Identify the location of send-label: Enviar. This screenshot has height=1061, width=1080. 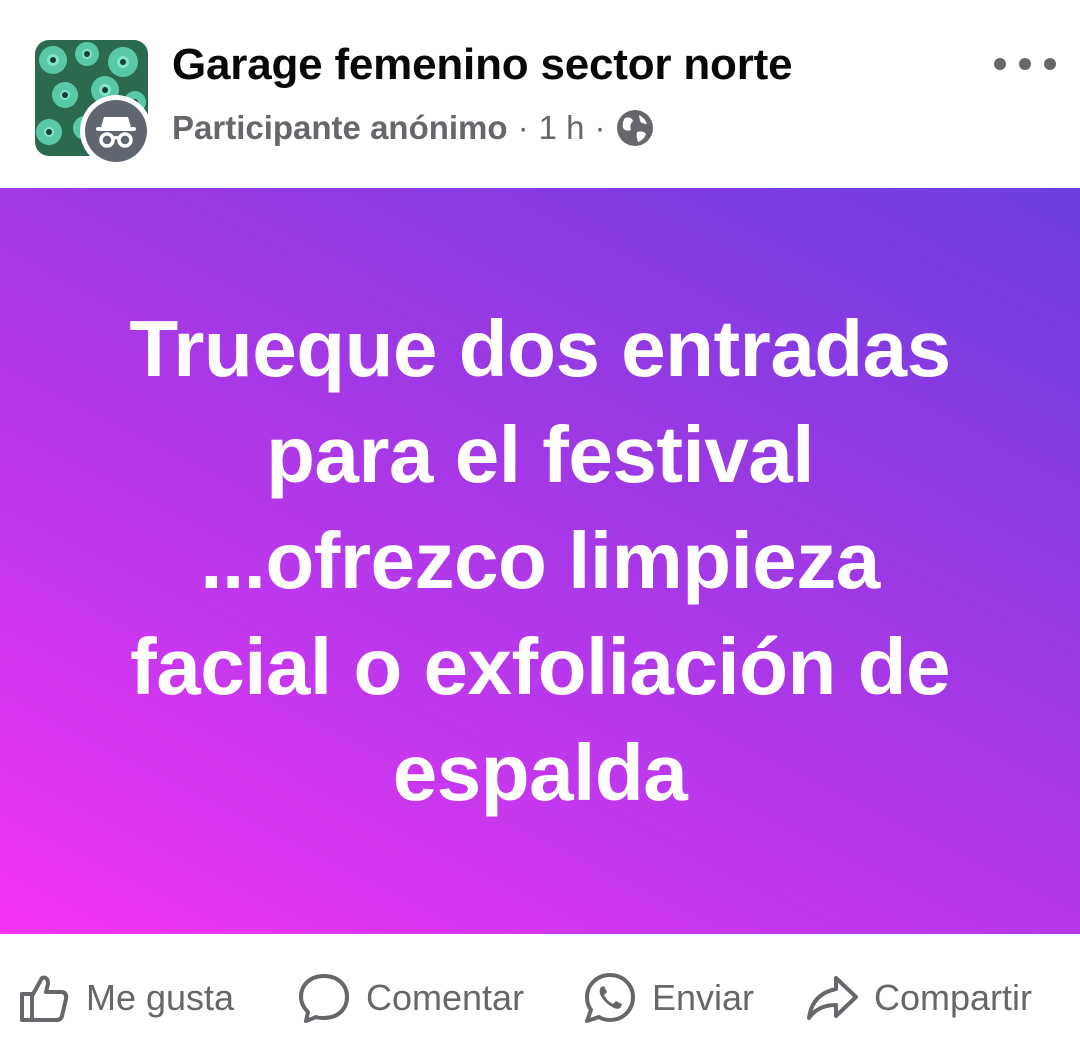
(703, 997).